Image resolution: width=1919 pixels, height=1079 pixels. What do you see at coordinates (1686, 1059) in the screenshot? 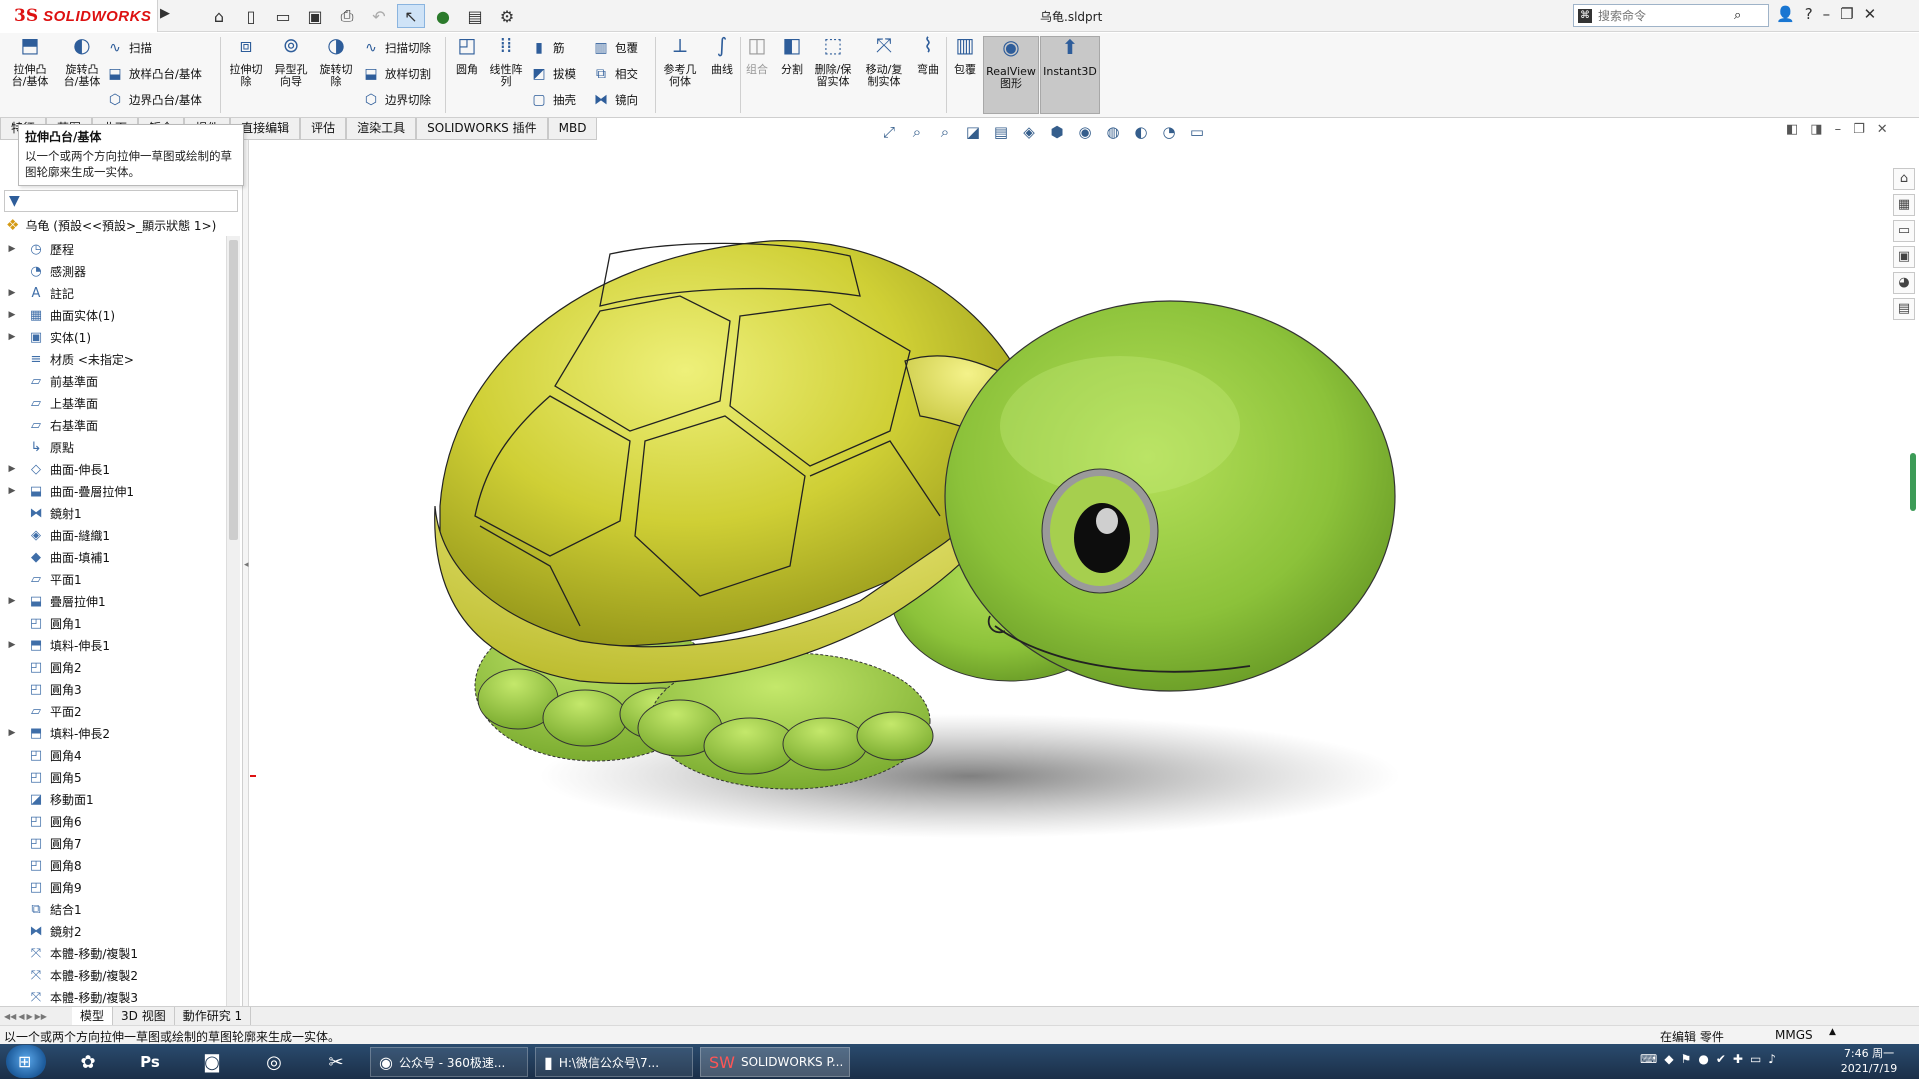
I see `notification-icon: ⚑` at bounding box center [1686, 1059].